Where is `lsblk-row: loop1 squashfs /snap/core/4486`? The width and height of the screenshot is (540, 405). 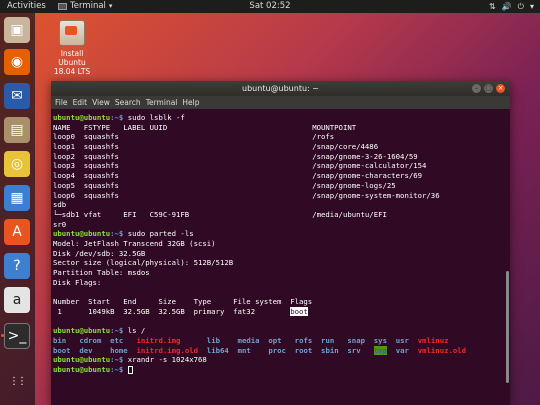 lsblk-row: loop1 squashfs /snap/core/4486 is located at coordinates (216, 147).